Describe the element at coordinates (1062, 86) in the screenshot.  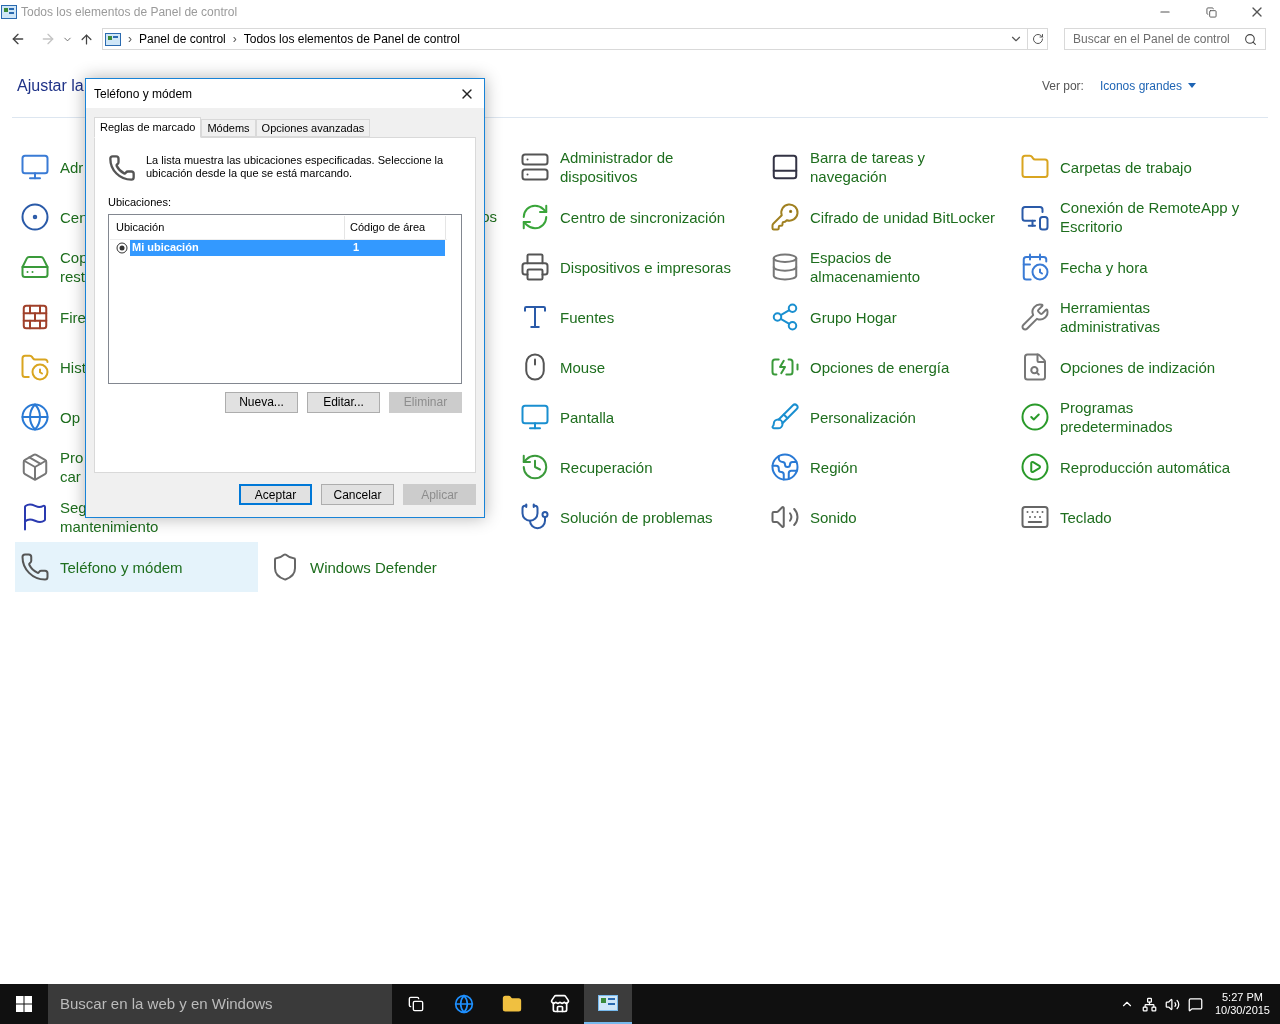
I see `view-by-label: Ver por:` at that location.